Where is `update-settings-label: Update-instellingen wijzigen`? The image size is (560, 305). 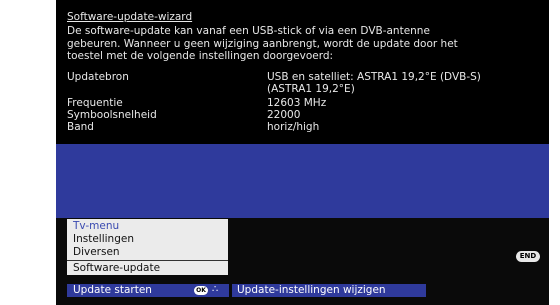
update-settings-label: Update-instellingen wijzigen is located at coordinates (311, 290).